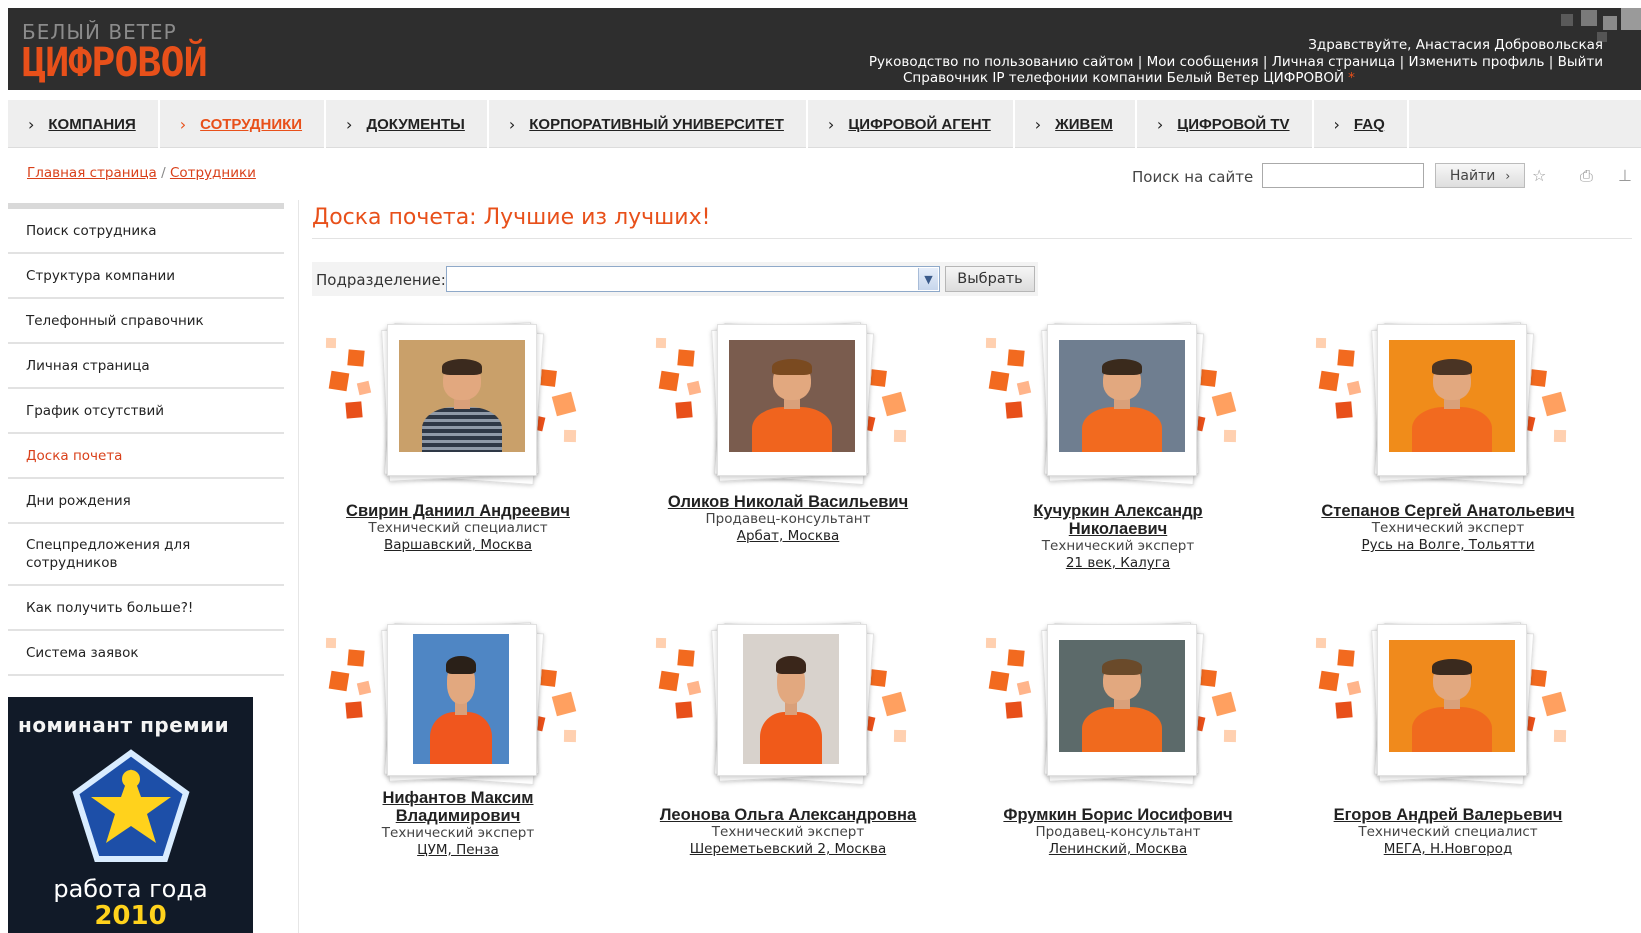 This screenshot has height=933, width=1641. I want to click on breadcrumb-current: Сотрудники, so click(213, 173).